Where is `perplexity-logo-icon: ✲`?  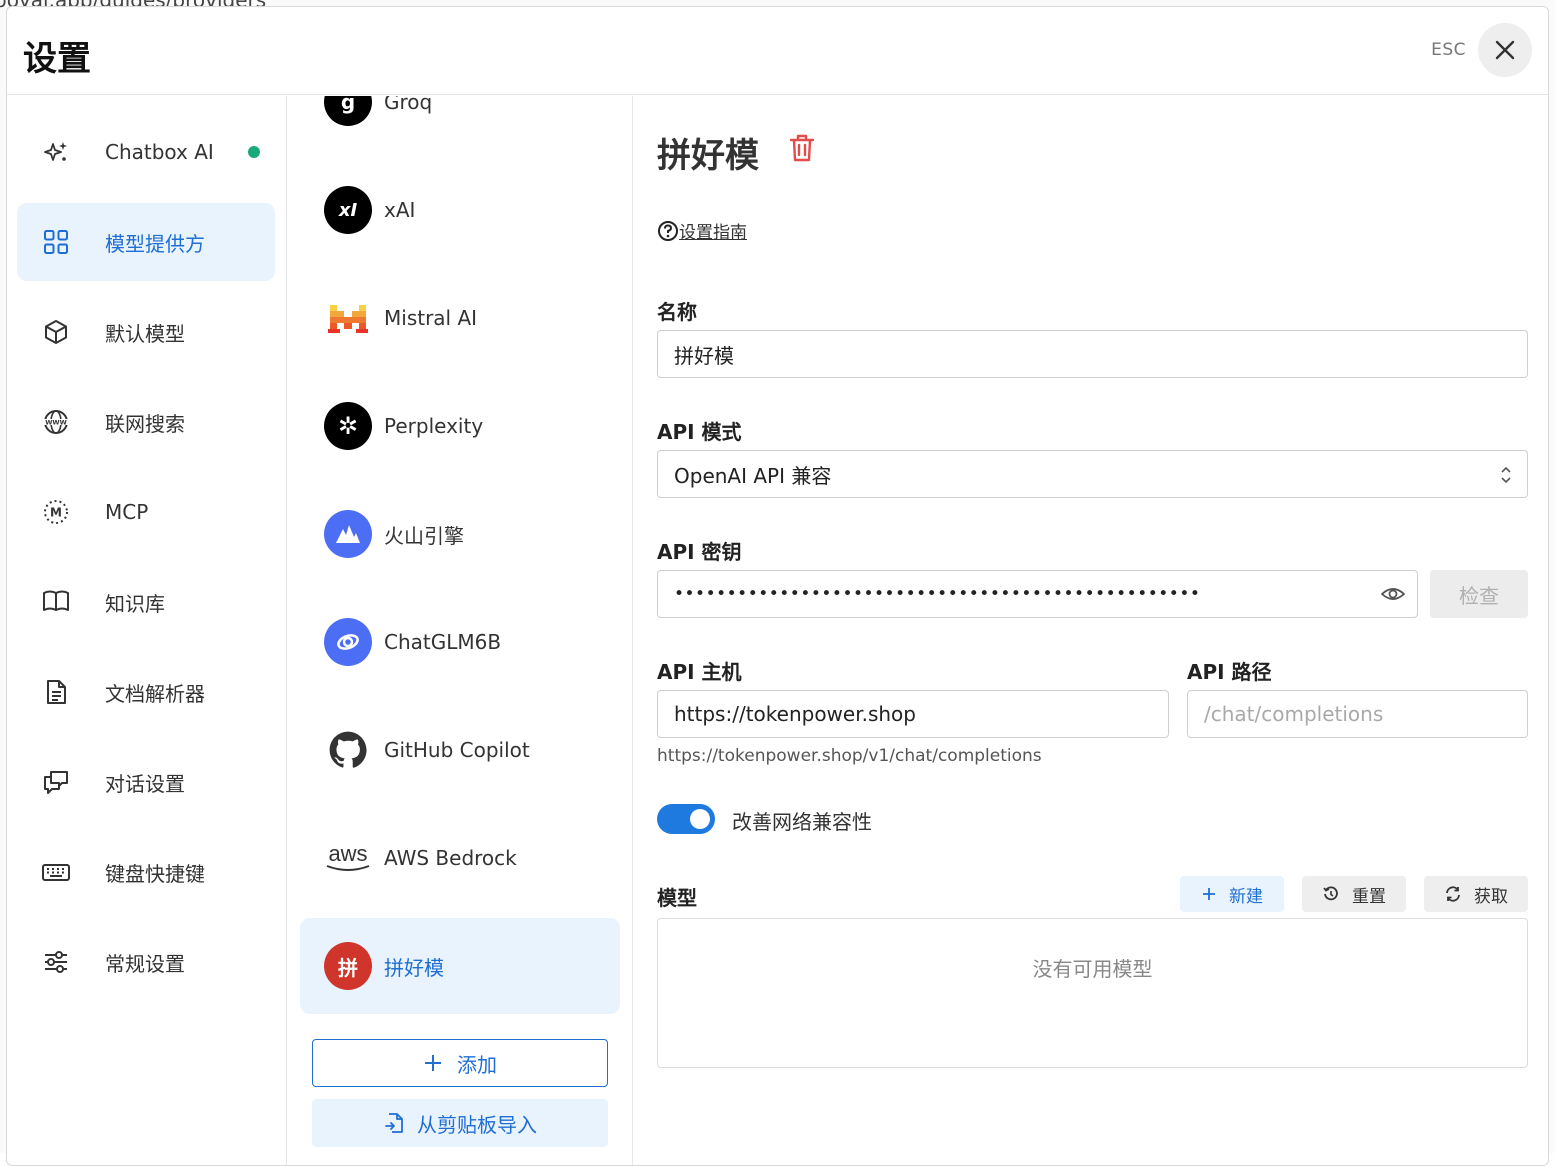
perplexity-logo-icon: ✲ is located at coordinates (348, 426).